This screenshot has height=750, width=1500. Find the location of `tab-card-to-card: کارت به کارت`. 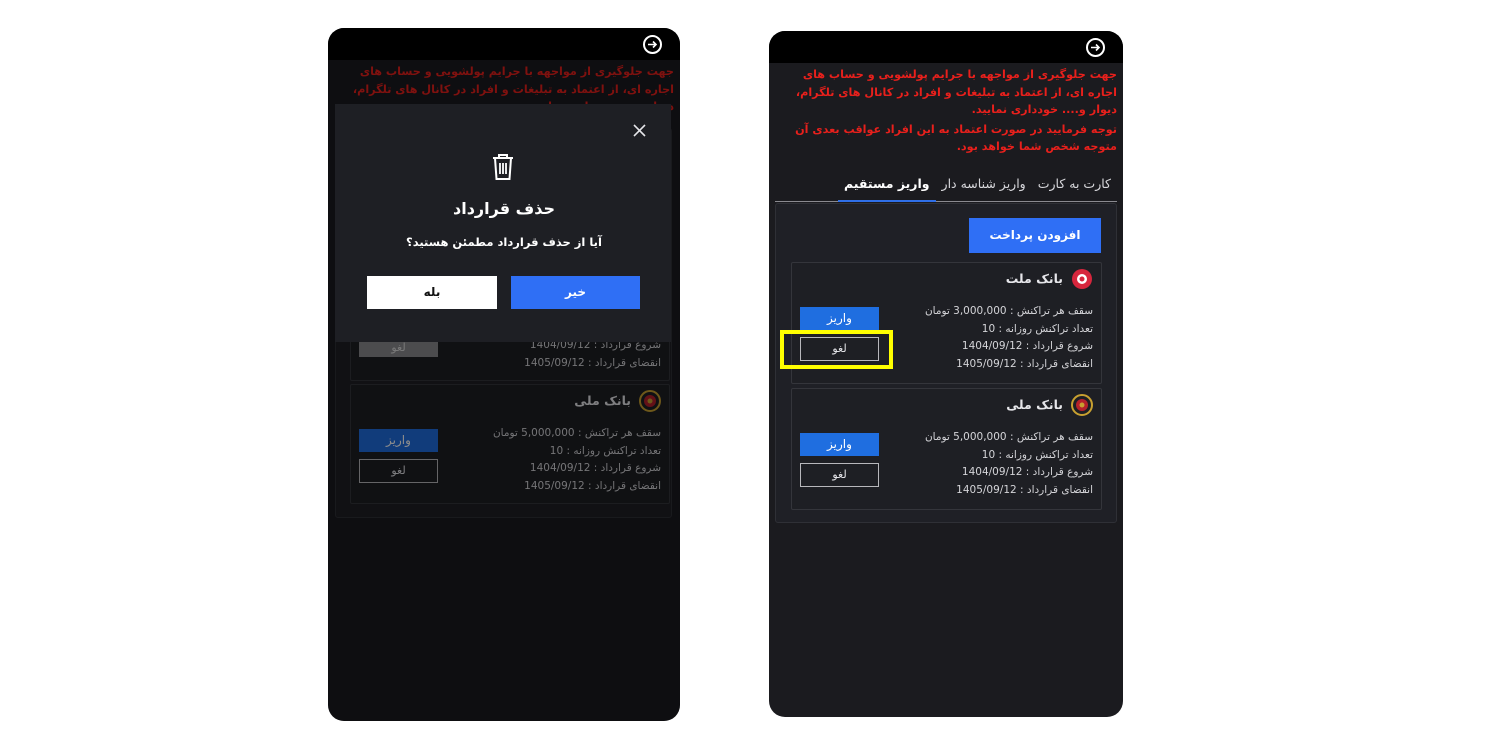

tab-card-to-card: کارت به کارت is located at coordinates (1074, 186).